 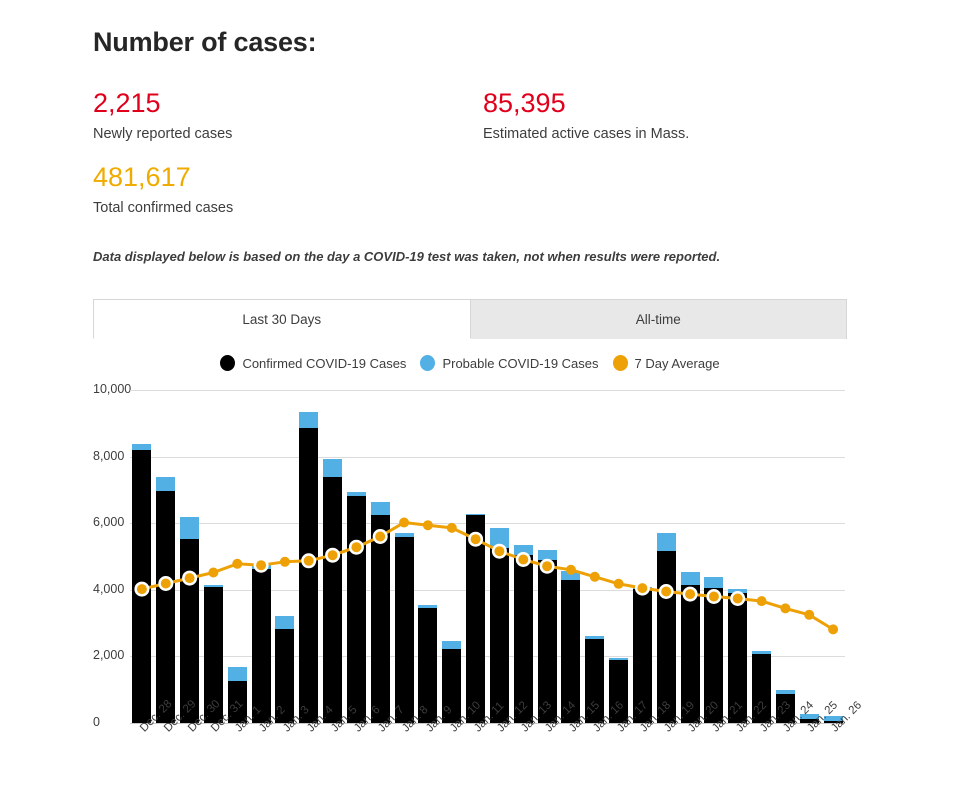 I want to click on average-line-path, so click(x=487, y=576).